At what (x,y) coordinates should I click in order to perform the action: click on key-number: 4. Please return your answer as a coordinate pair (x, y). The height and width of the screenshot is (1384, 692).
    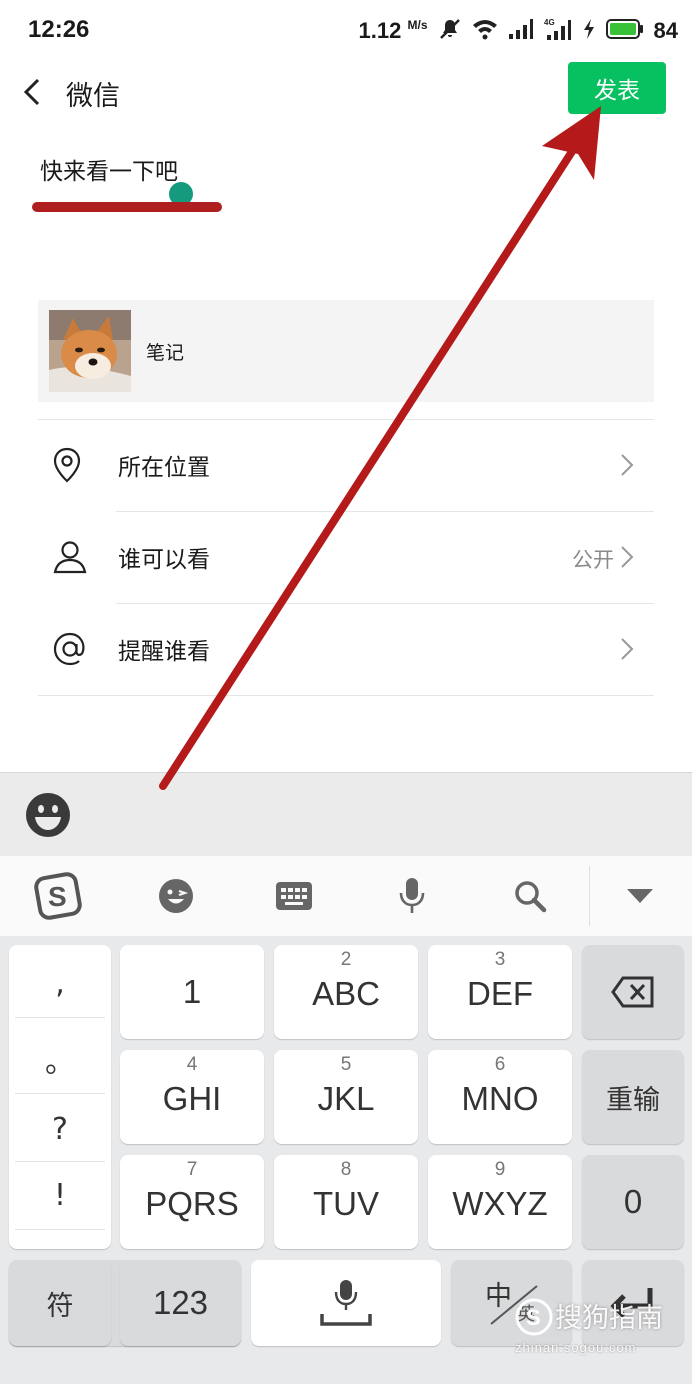
    Looking at the image, I should click on (192, 1064).